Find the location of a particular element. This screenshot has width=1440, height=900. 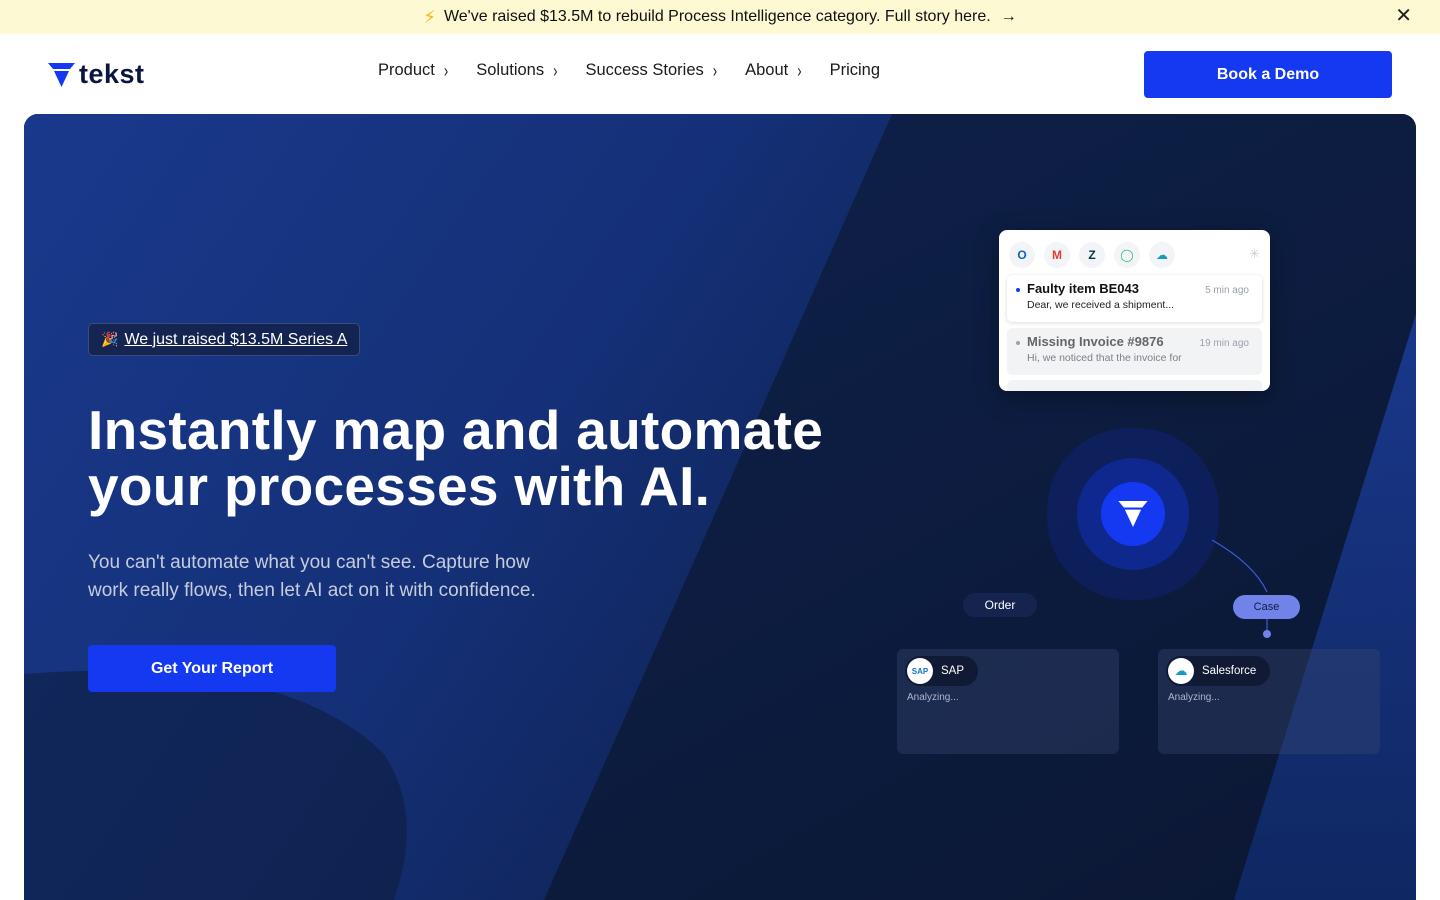

nav-item-success-stories: Success Stories › is located at coordinates (651, 70).